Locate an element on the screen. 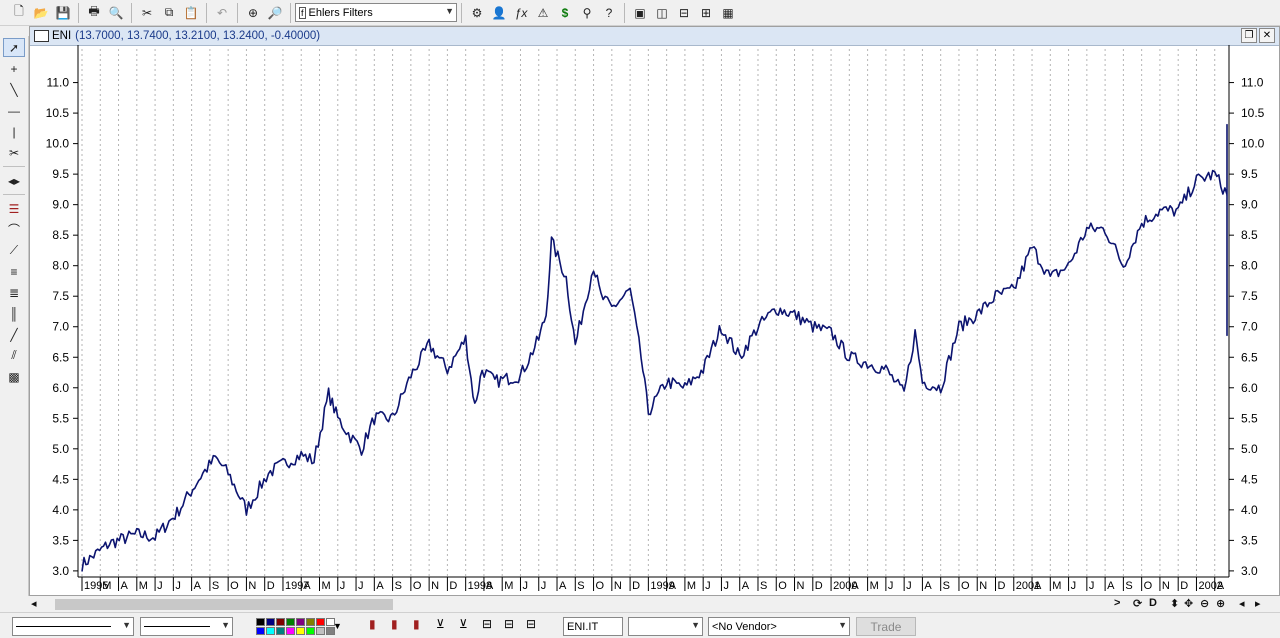 This screenshot has height=638, width=1280. x-tick-label: O is located at coordinates (600, 586).